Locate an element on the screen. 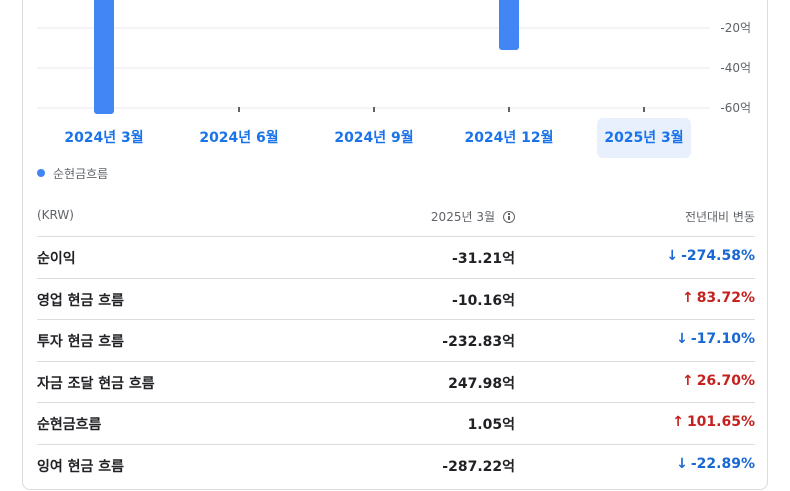  row-value: -10.16억 is located at coordinates (483, 300).